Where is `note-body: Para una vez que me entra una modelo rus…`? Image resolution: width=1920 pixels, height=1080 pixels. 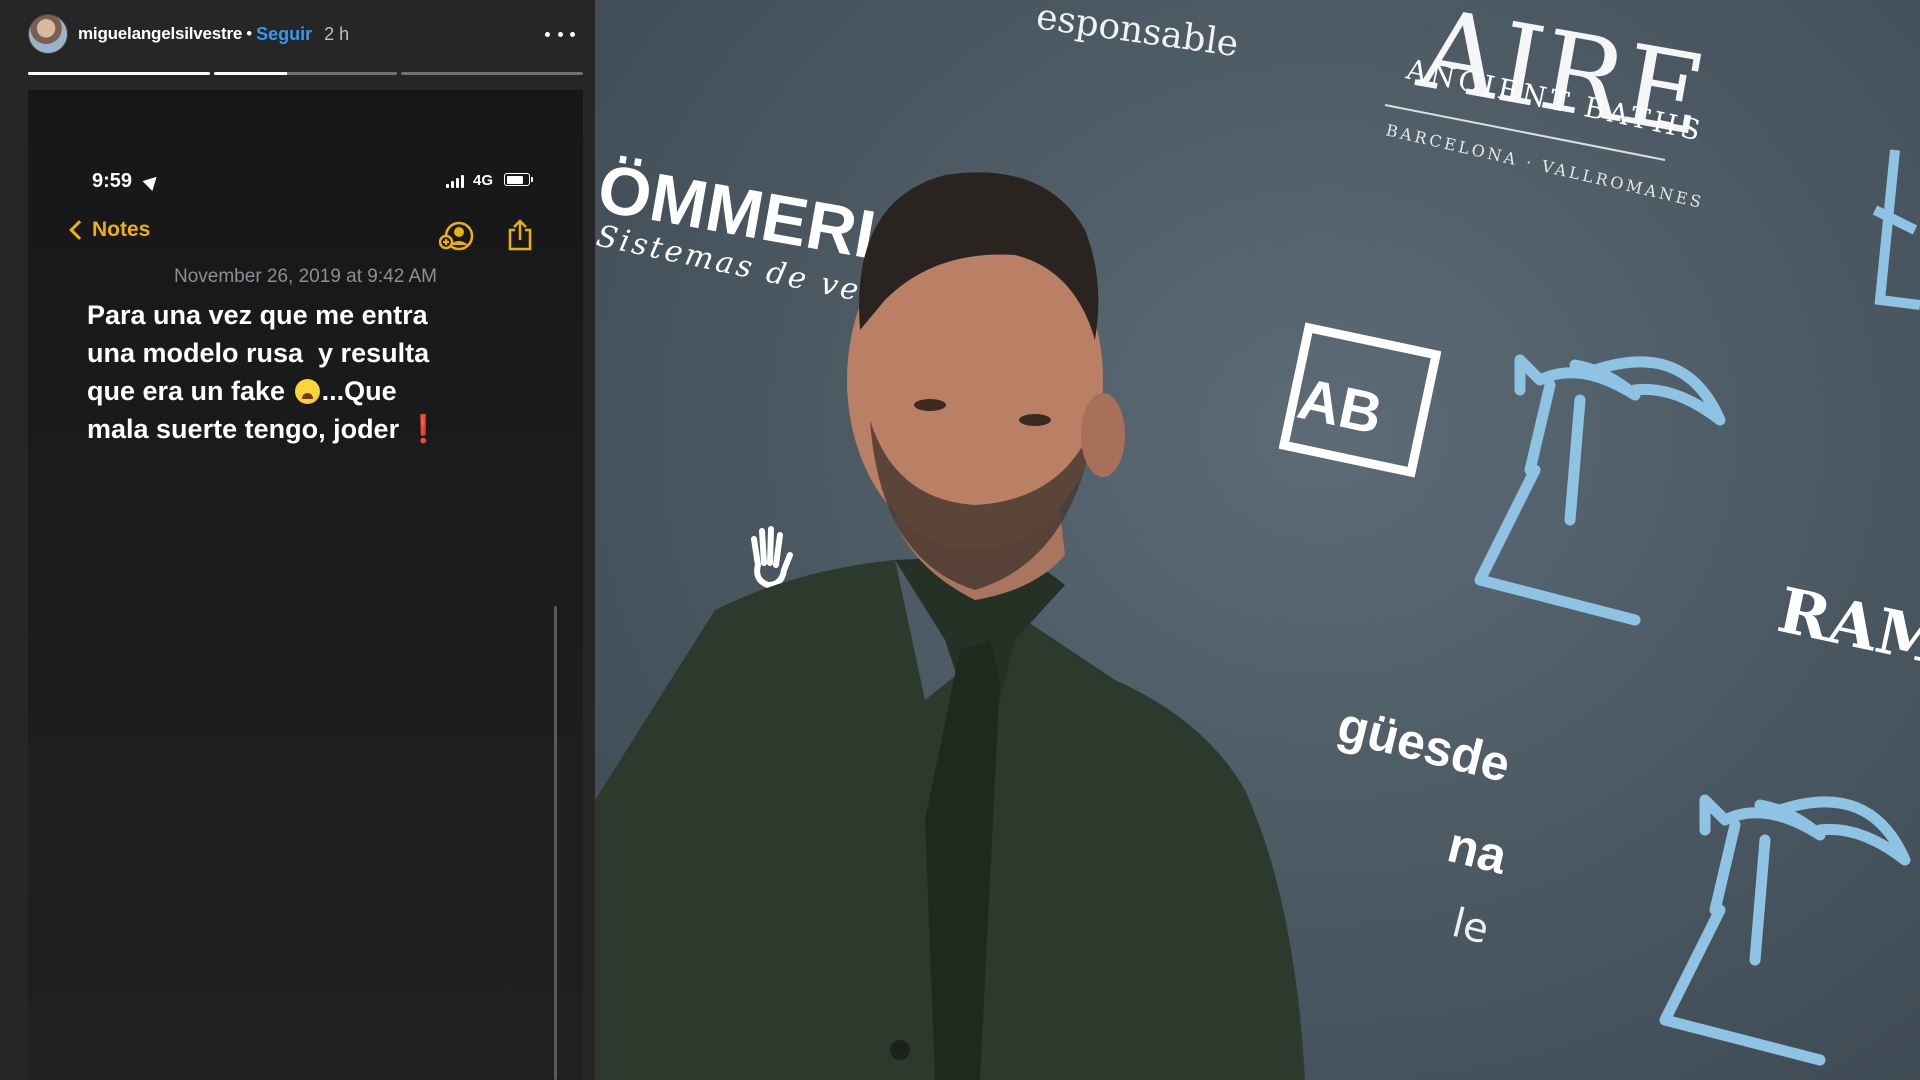 note-body: Para una vez que me entra una modelo rus… is located at coordinates (307, 372).